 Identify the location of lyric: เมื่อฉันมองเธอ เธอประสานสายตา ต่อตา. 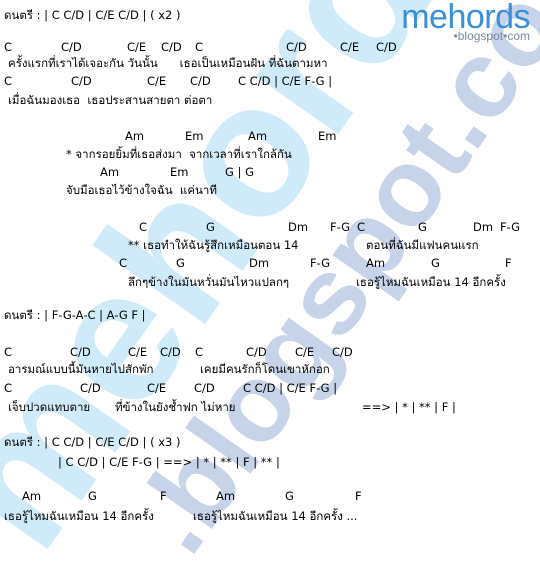
(110, 100).